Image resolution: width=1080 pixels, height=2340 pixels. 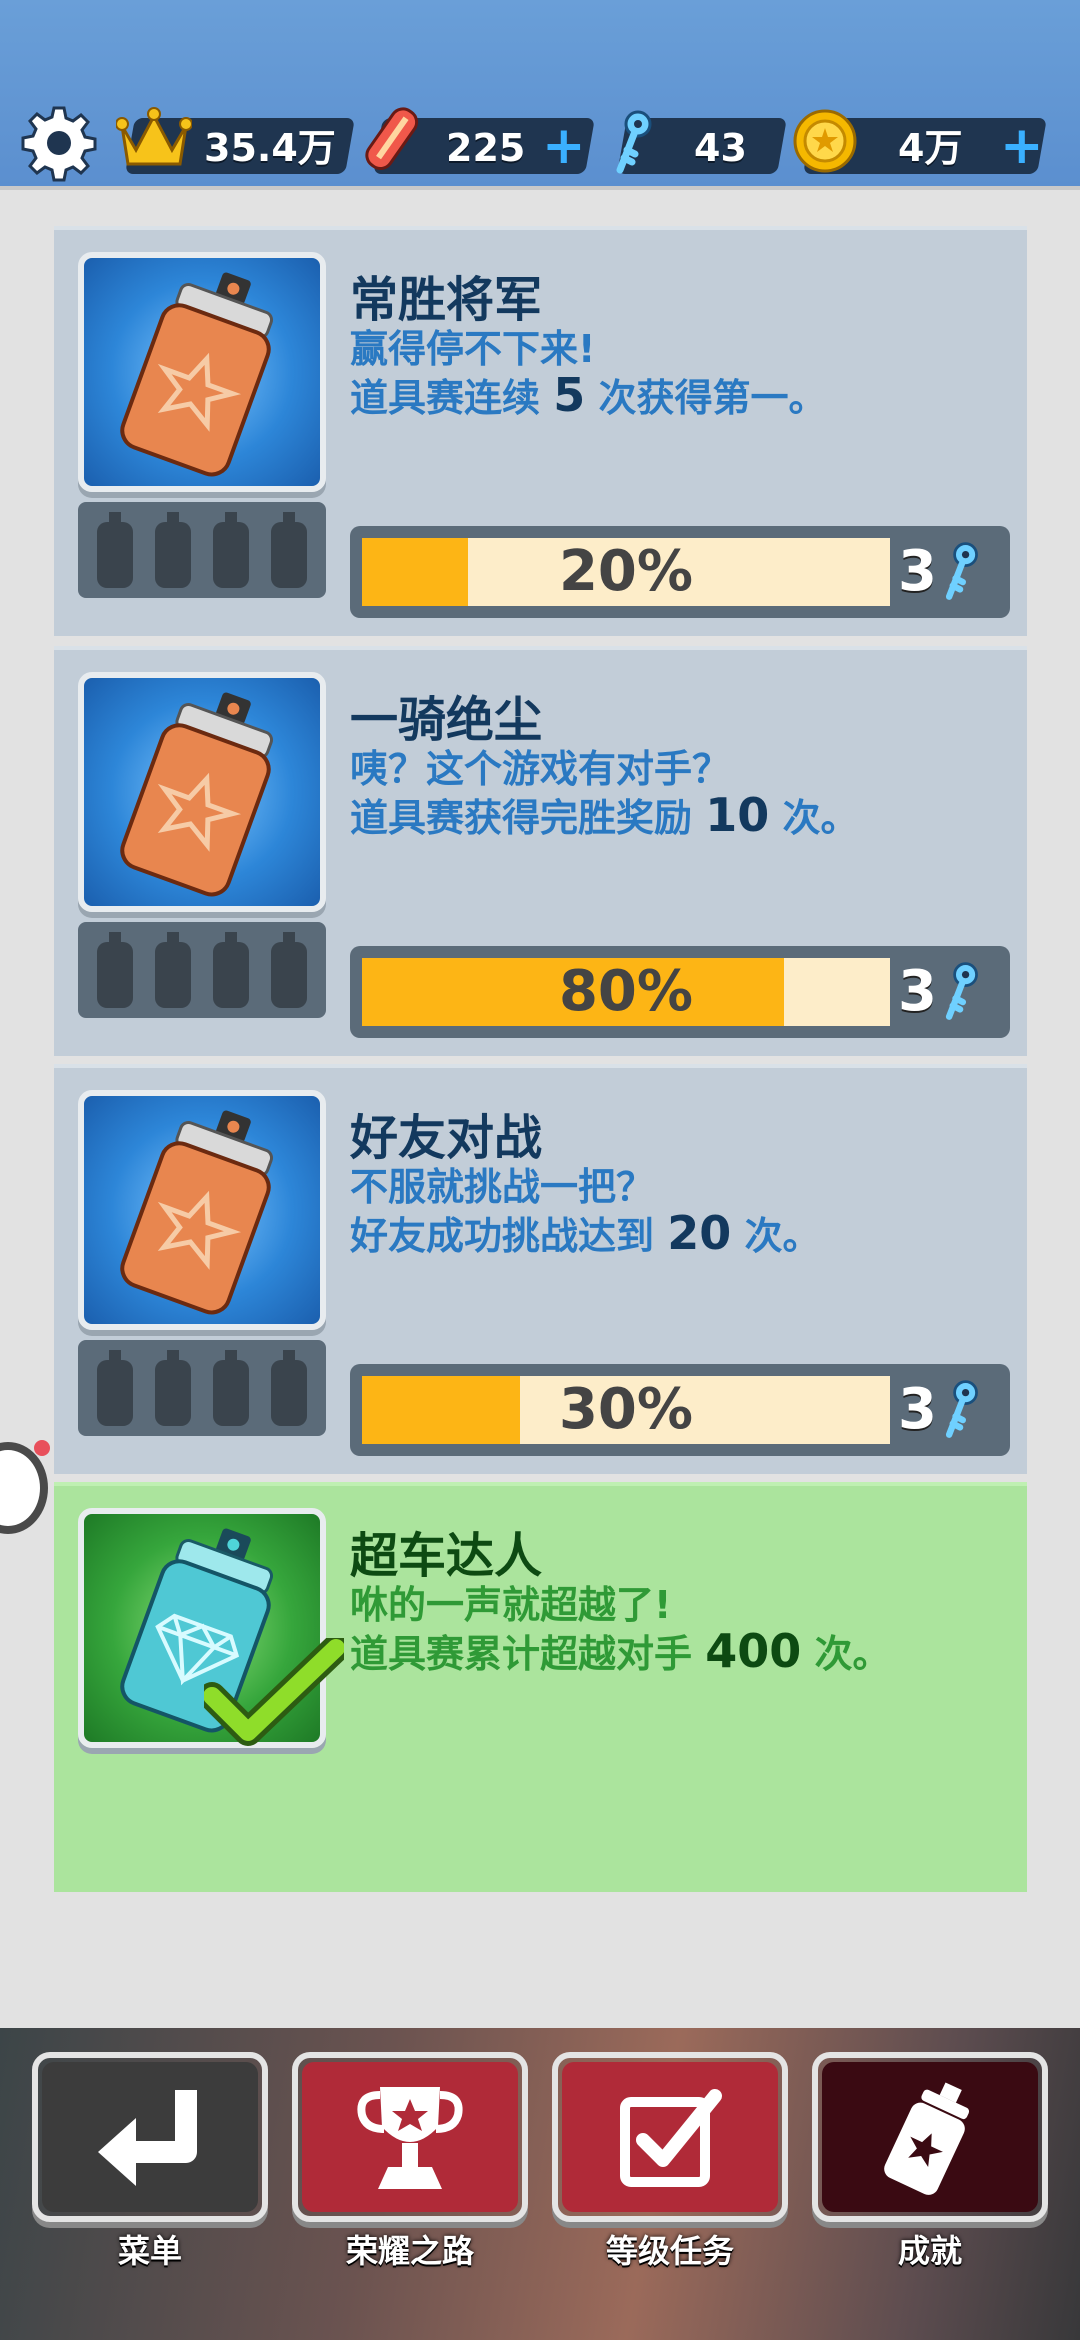 What do you see at coordinates (446, 300) in the screenshot?
I see `achievement-title: 常胜将军` at bounding box center [446, 300].